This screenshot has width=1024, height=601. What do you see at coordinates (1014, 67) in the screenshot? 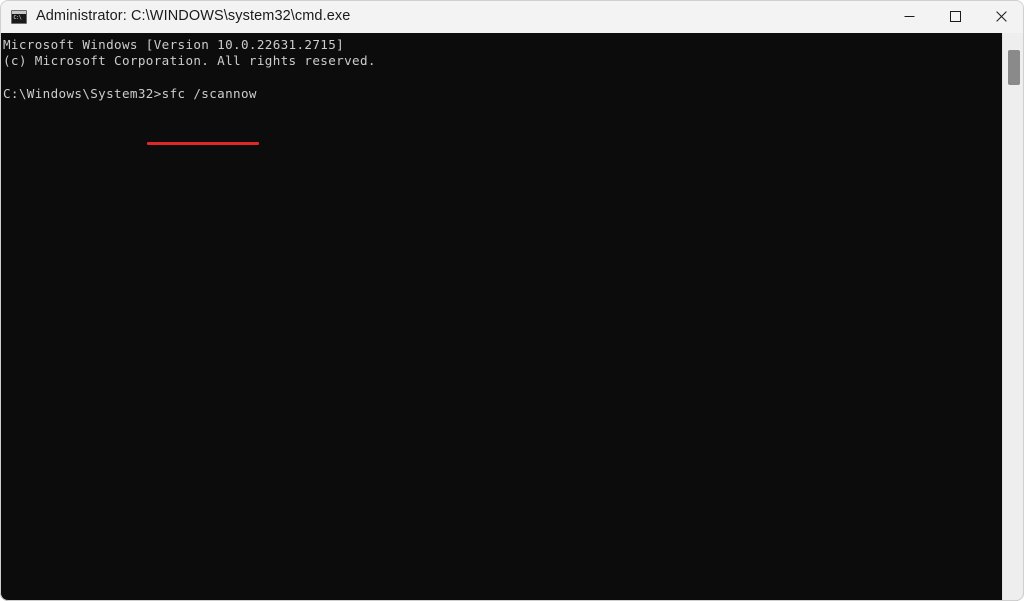
I see `scrollbar-thumb` at bounding box center [1014, 67].